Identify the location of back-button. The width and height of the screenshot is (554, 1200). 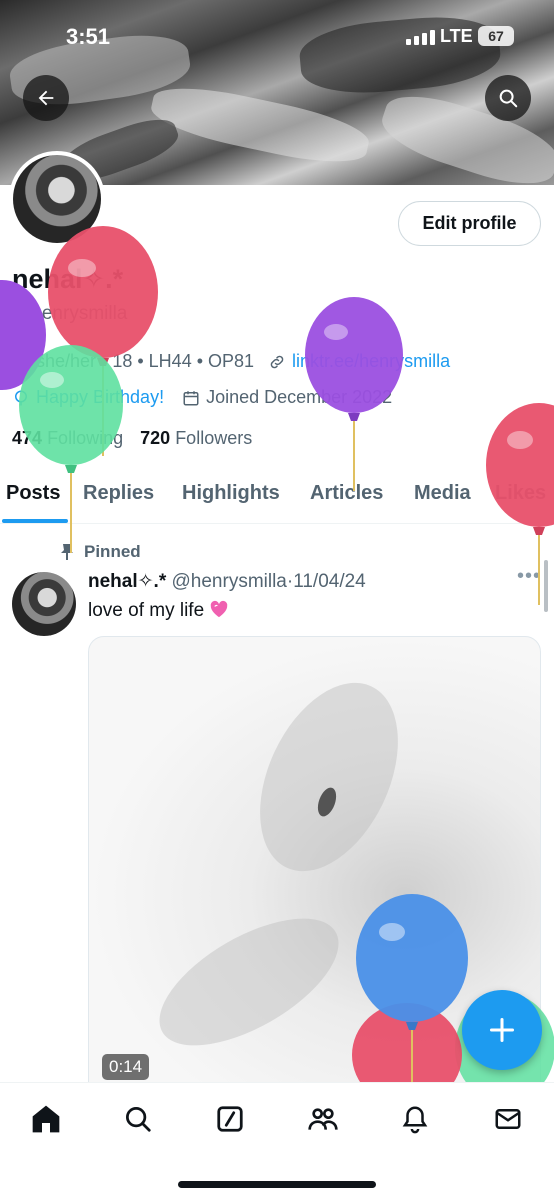
(46, 98).